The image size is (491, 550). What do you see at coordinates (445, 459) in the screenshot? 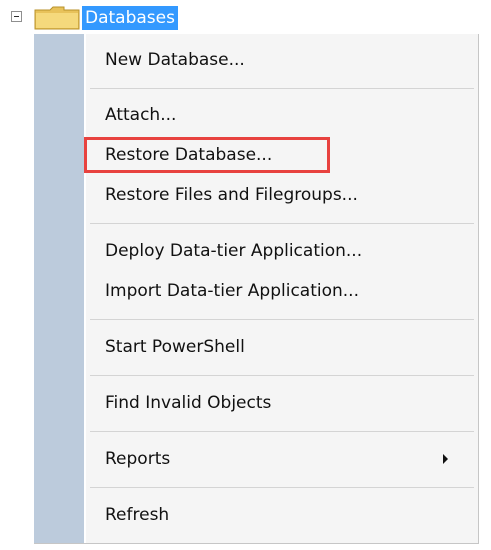
I see `submenu-arrow-icon` at bounding box center [445, 459].